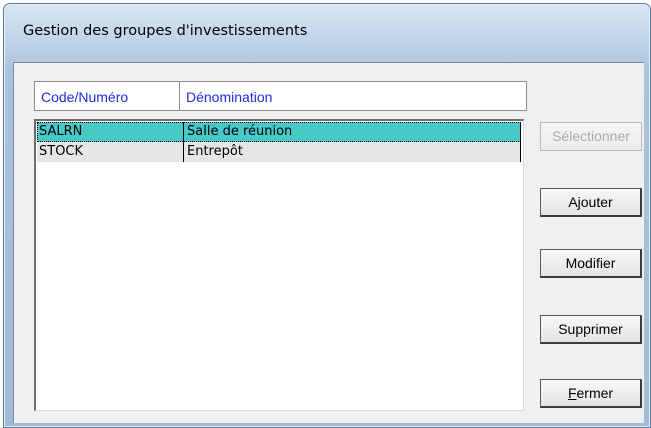 Image resolution: width=651 pixels, height=428 pixels. What do you see at coordinates (595, 393) in the screenshot?
I see `close-label-rest: ermer` at bounding box center [595, 393].